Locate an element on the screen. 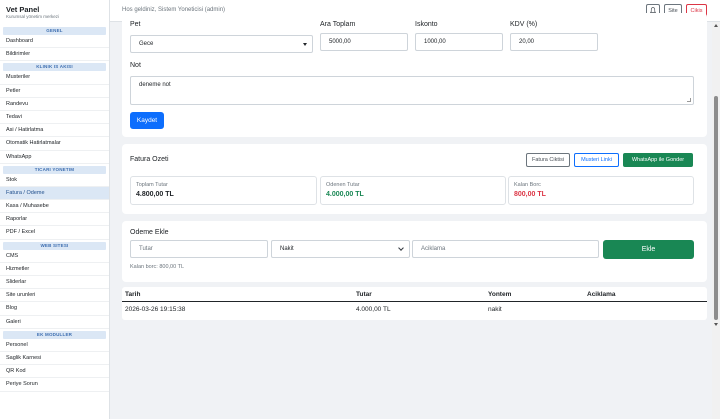 The width and height of the screenshot is (720, 419). discount-input: 1000,00 is located at coordinates (459, 42).